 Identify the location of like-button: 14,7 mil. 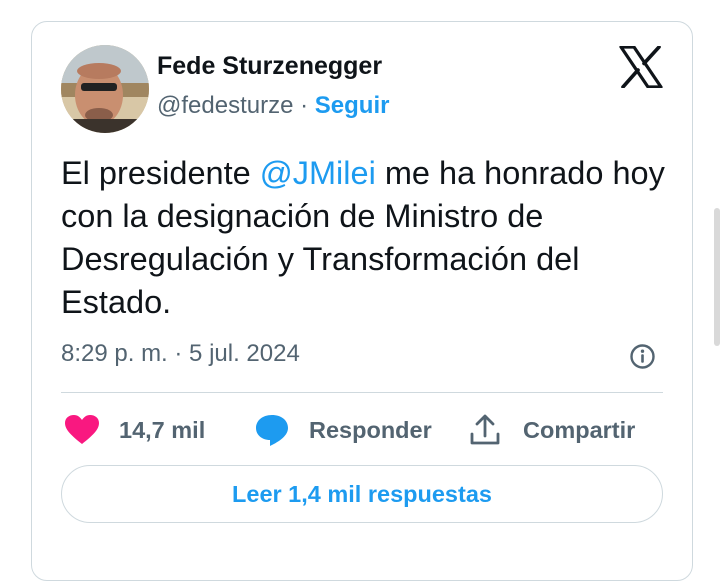
(134, 430).